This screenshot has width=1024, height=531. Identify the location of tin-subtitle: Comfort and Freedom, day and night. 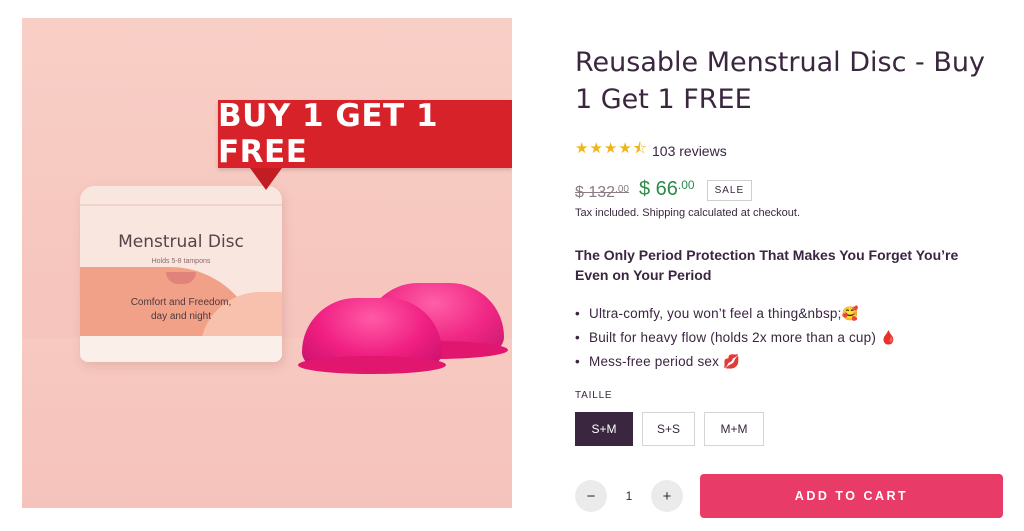
(181, 310).